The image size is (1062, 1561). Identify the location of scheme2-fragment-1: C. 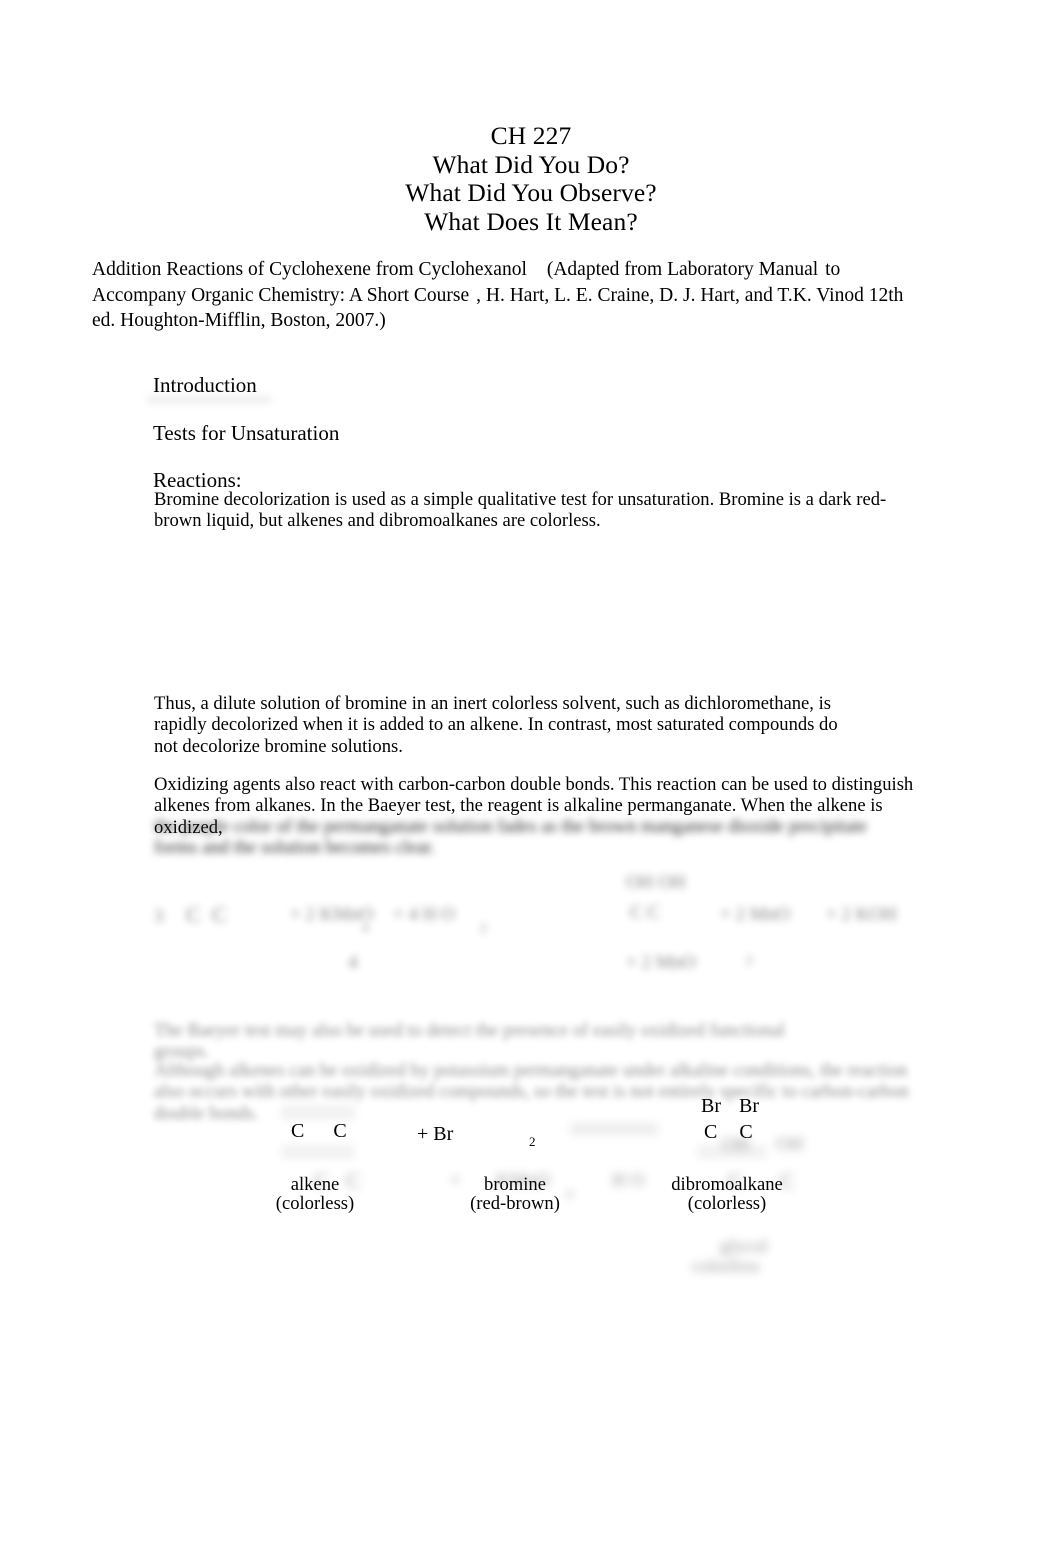
(193, 914).